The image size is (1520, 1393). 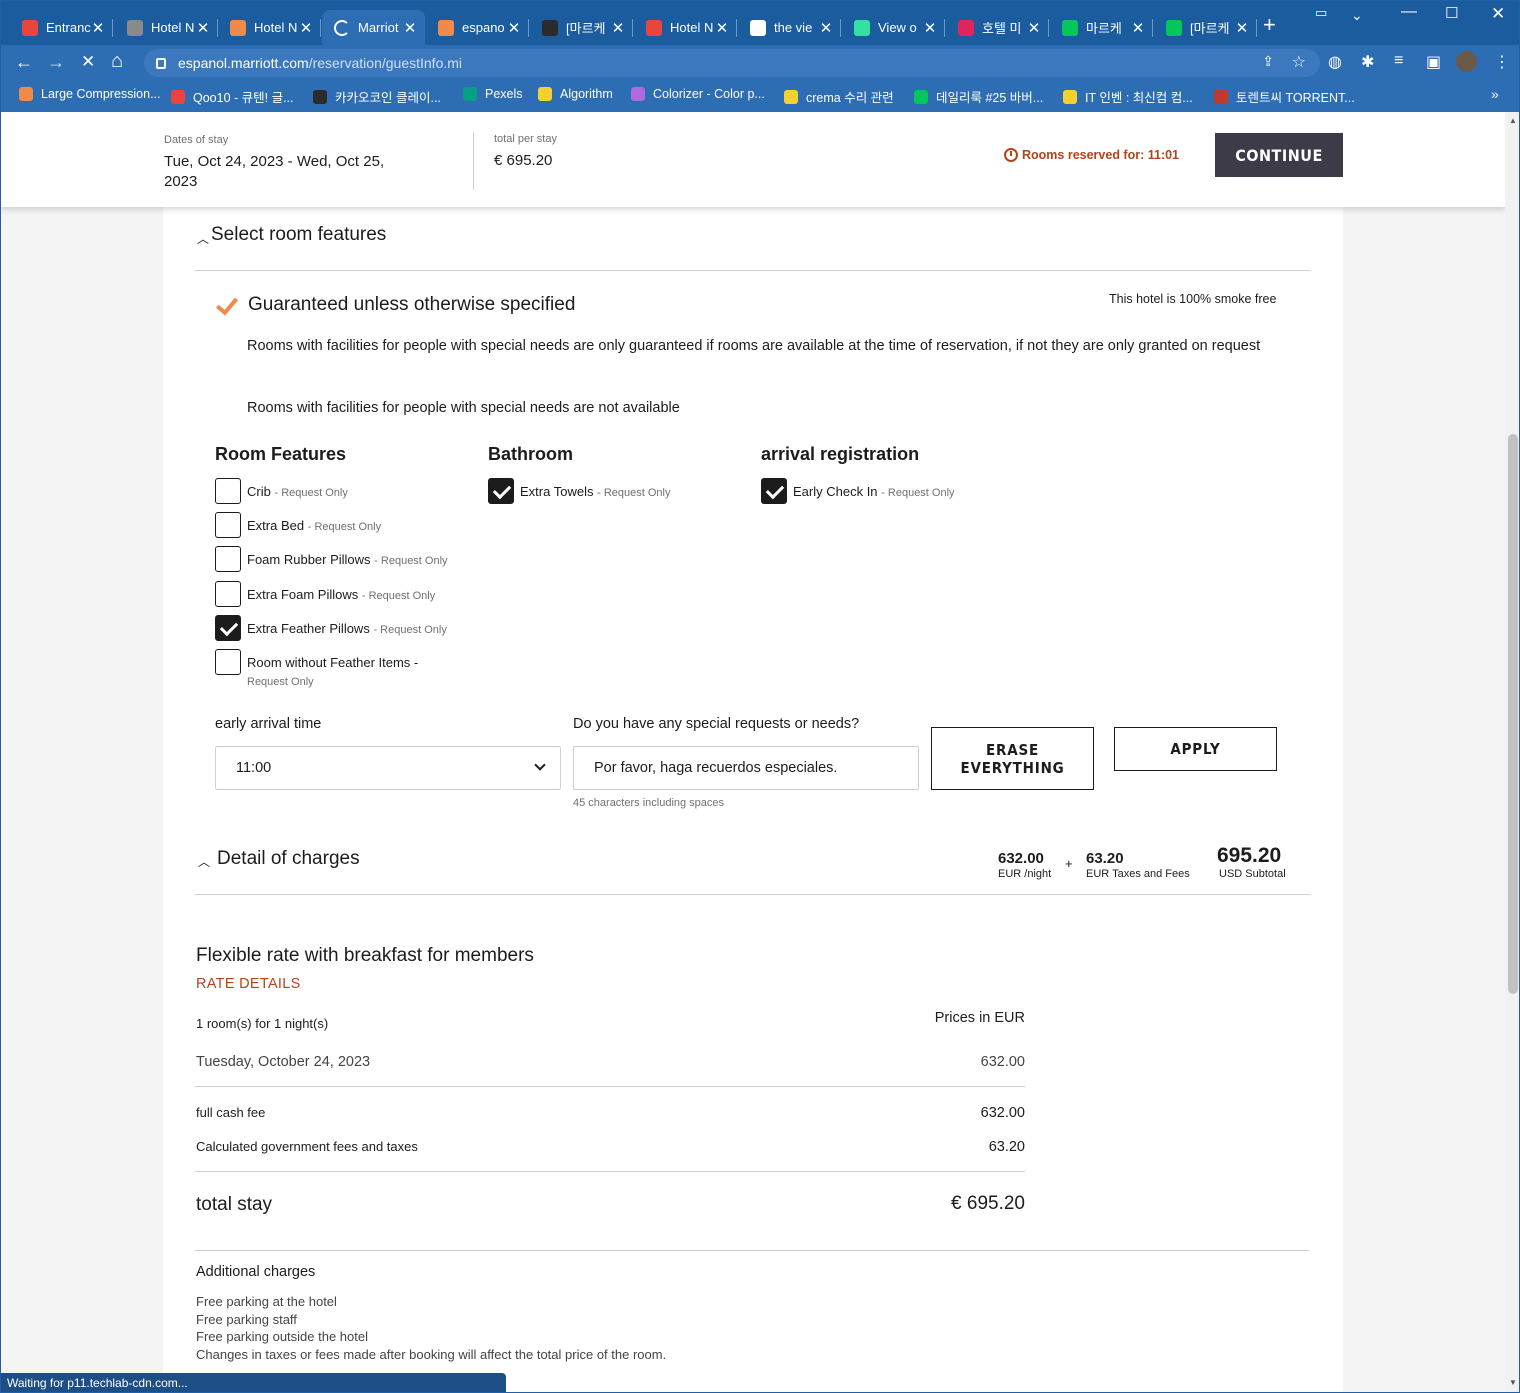 I want to click on back-arrow-icon: ←, so click(x=24, y=62).